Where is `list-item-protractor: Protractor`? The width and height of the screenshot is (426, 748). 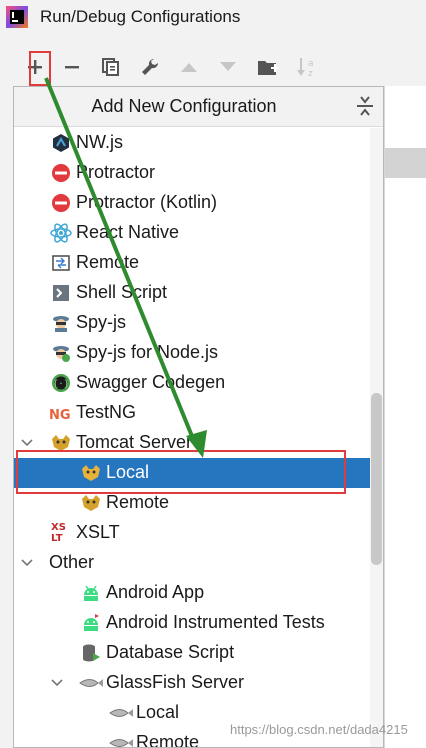
list-item-protractor: Protractor is located at coordinates (192, 173).